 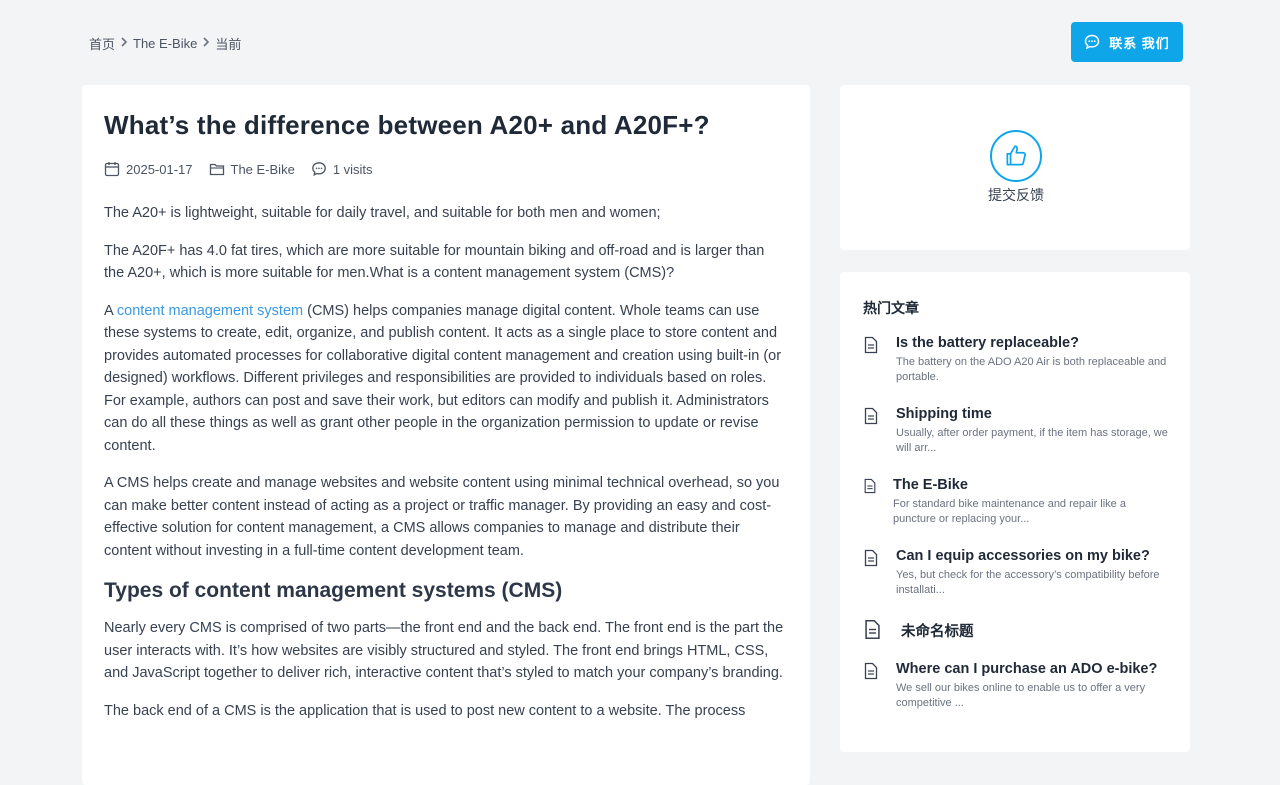 I want to click on hot-article-title: Is the battery replaceable?, so click(x=987, y=343).